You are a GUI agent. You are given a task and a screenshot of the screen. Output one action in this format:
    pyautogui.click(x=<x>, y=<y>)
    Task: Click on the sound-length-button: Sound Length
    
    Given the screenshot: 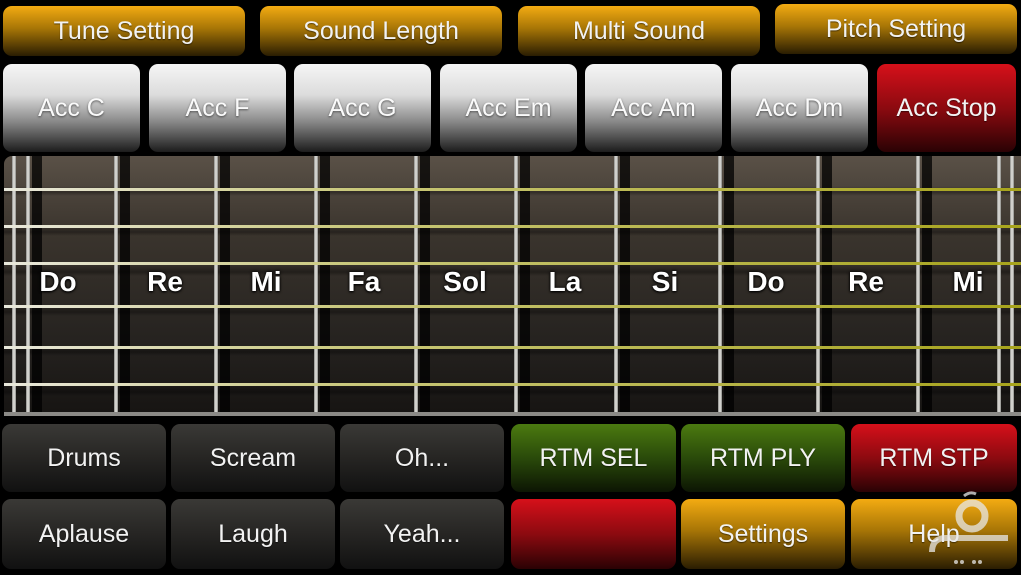 What is the action you would take?
    pyautogui.click(x=381, y=31)
    